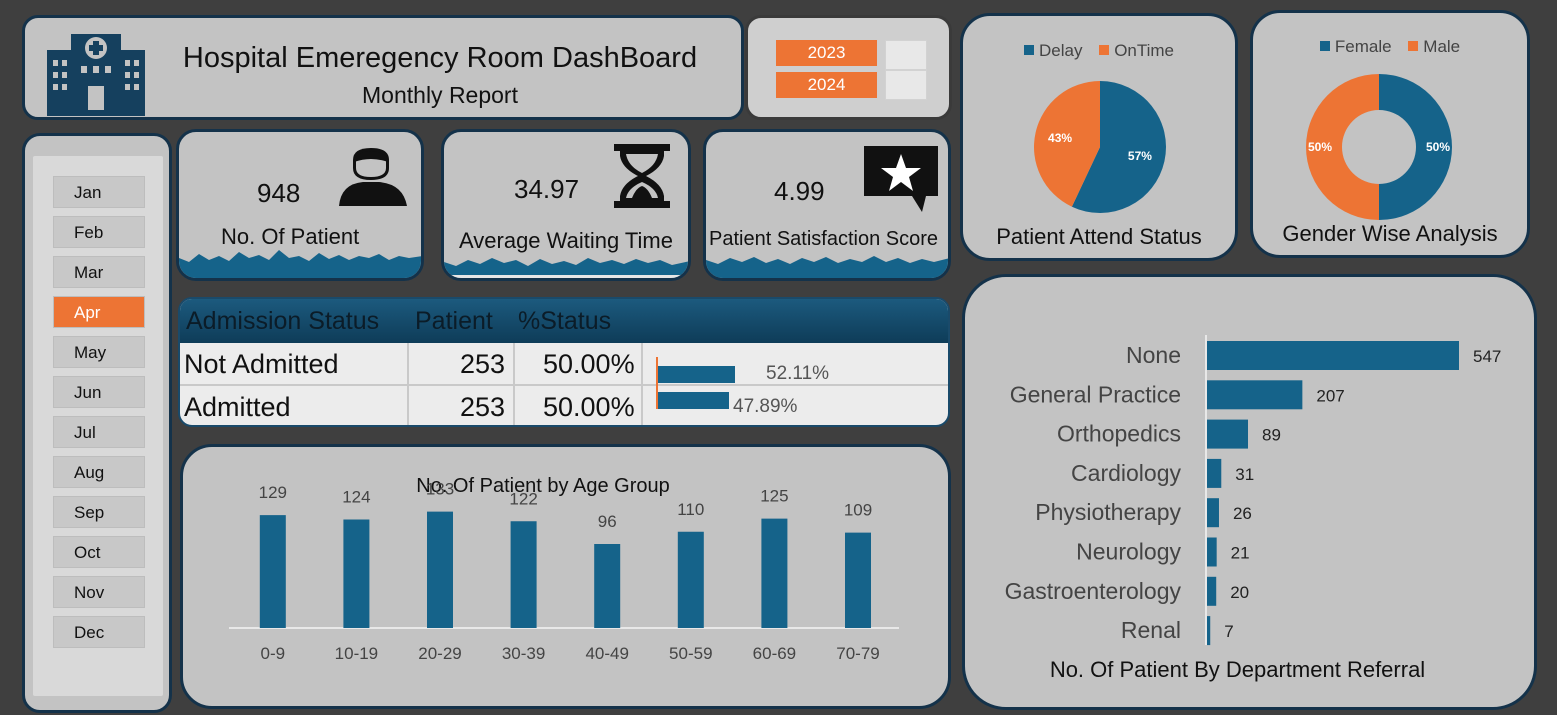  Describe the element at coordinates (826, 85) in the screenshot. I see `year-button-2024: 2024` at that location.